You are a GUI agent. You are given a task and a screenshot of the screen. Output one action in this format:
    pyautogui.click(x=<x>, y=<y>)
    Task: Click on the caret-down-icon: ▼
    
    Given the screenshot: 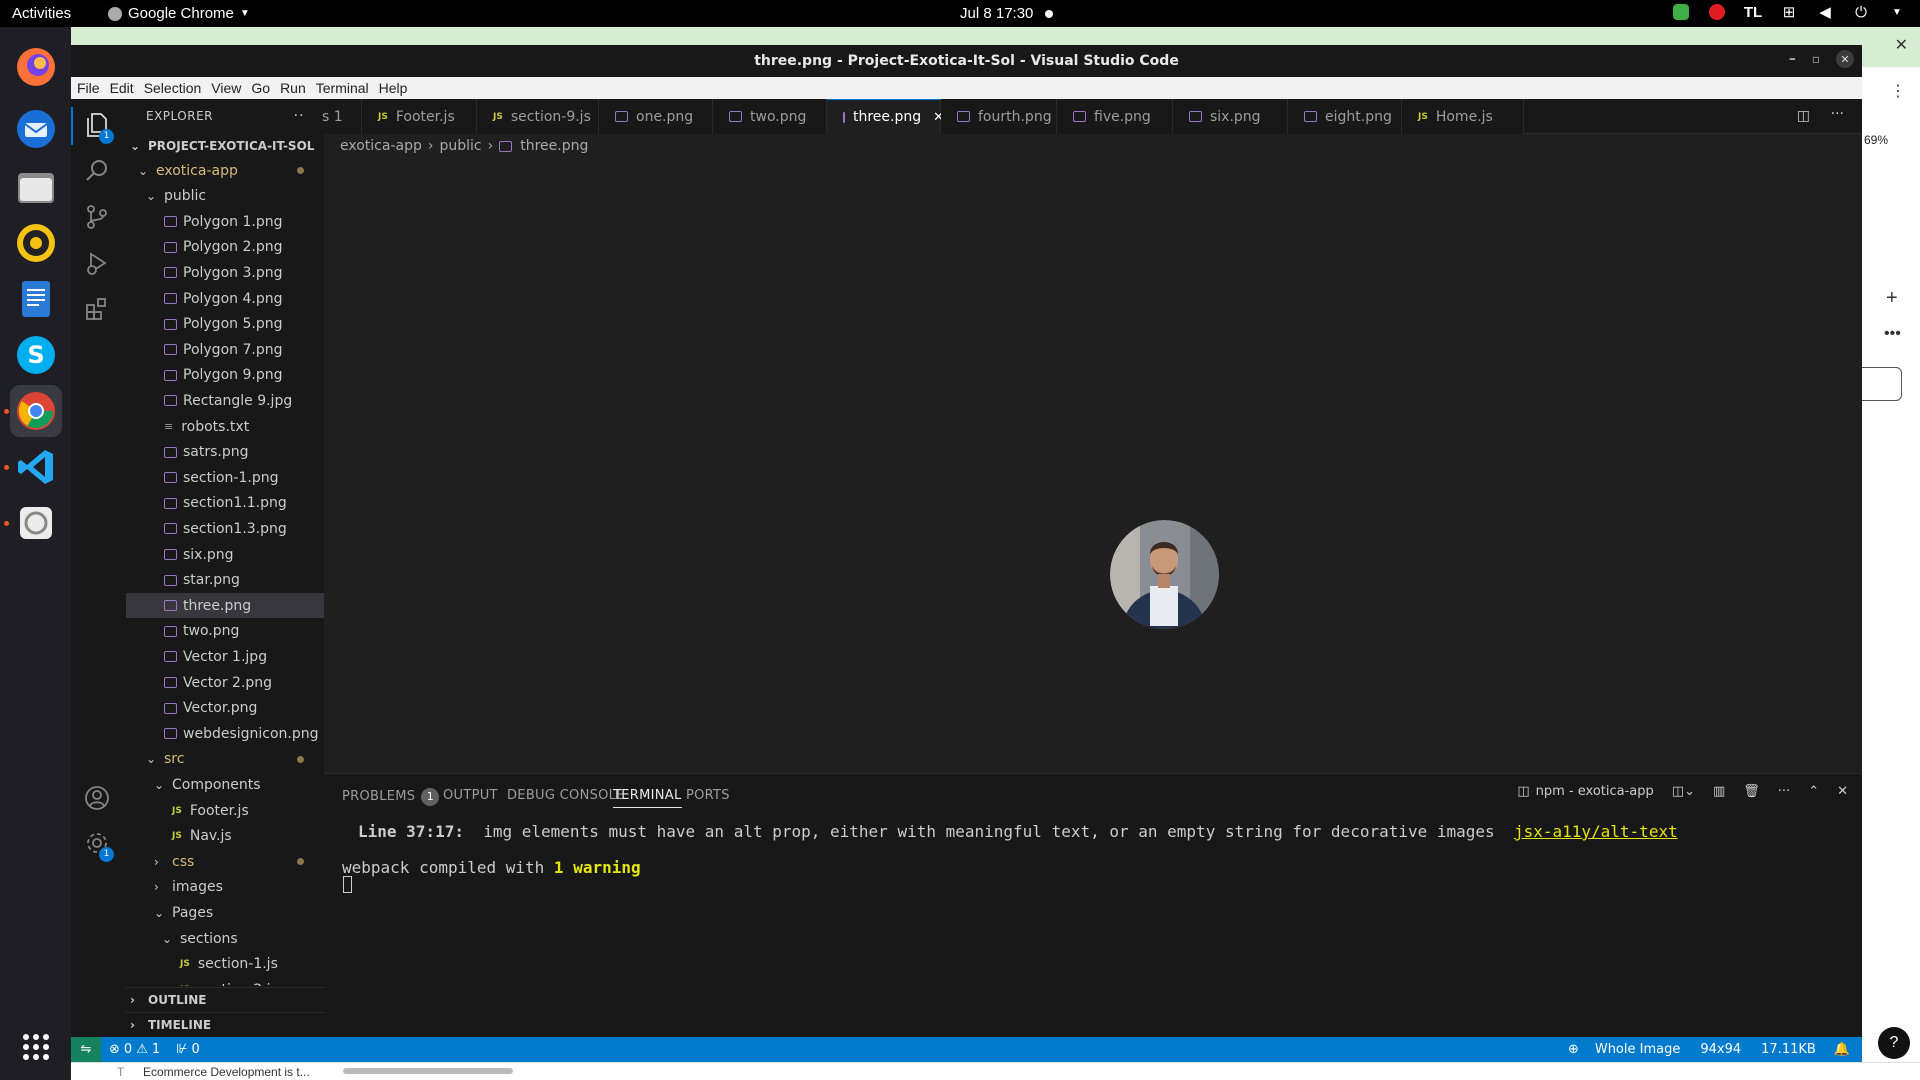 What is the action you would take?
    pyautogui.click(x=1897, y=12)
    